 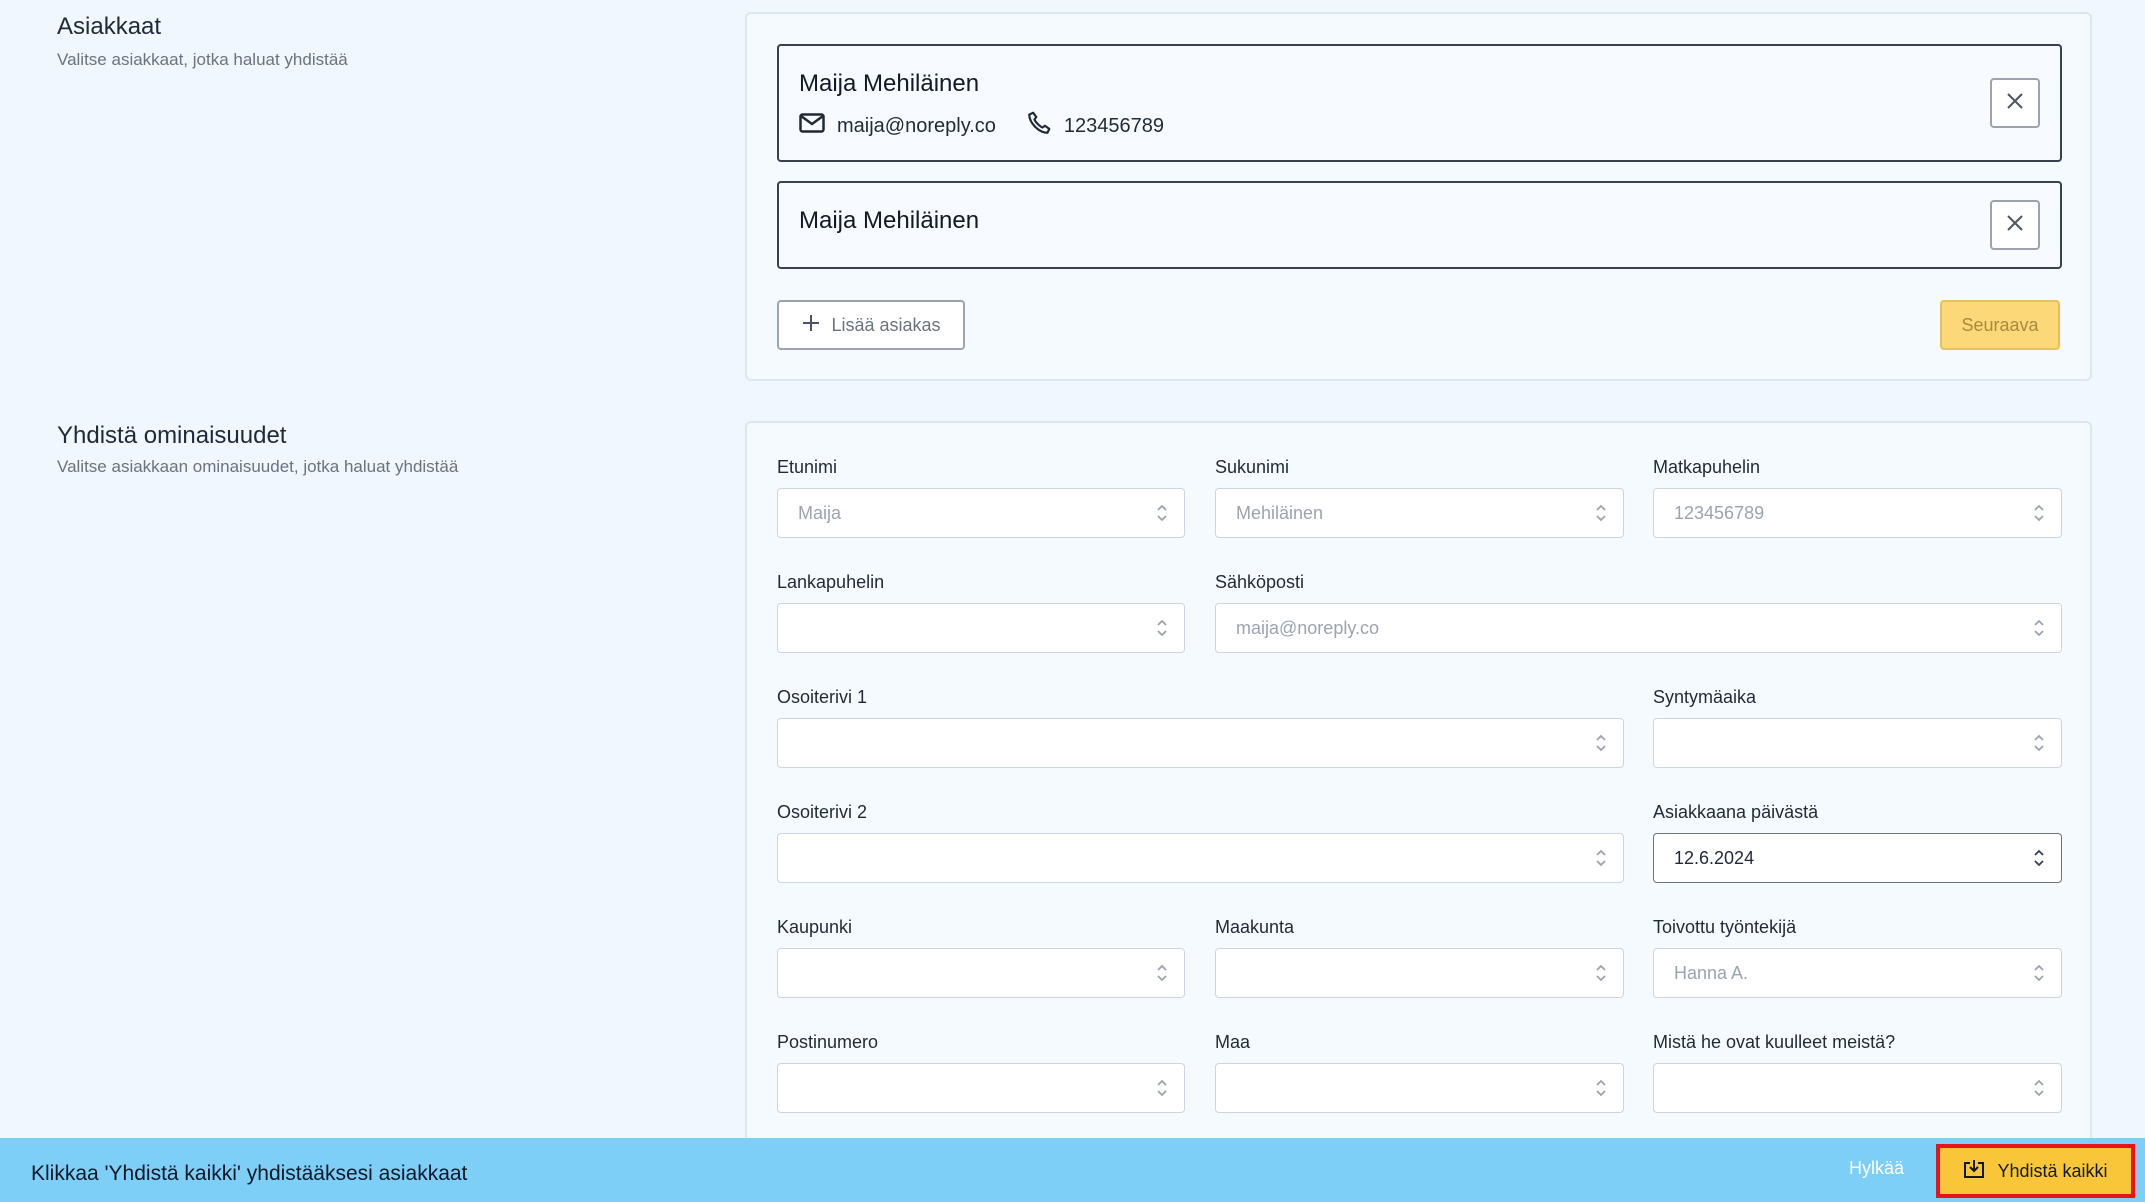 I want to click on field-email: Sähköposti maija@noreply.co, so click(x=1638, y=611).